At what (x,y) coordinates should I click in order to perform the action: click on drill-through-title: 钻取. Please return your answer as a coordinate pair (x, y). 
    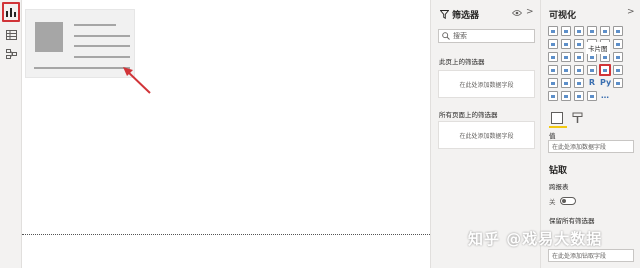
    Looking at the image, I should click on (558, 171).